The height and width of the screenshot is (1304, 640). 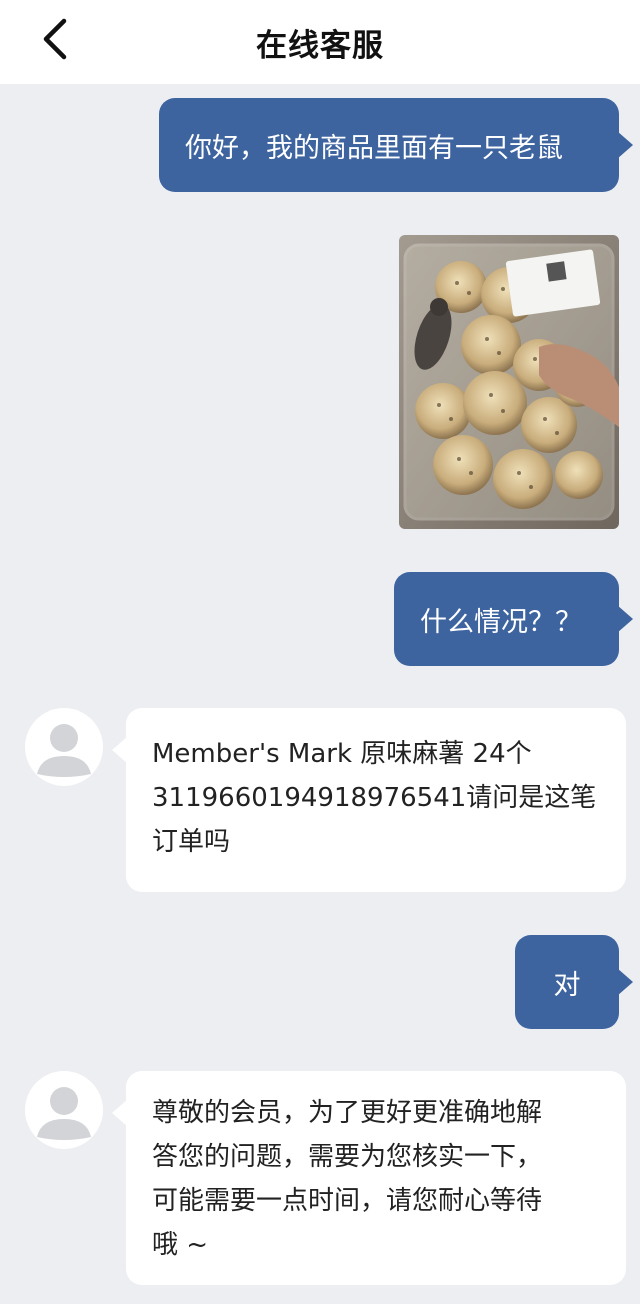 I want to click on back-button, so click(x=55, y=39).